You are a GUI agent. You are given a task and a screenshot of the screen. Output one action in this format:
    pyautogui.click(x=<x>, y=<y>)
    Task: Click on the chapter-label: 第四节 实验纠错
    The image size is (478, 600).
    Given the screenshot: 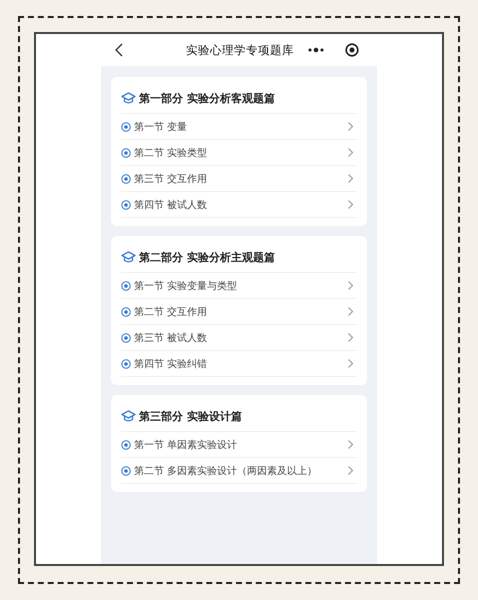 What is the action you would take?
    pyautogui.click(x=171, y=364)
    